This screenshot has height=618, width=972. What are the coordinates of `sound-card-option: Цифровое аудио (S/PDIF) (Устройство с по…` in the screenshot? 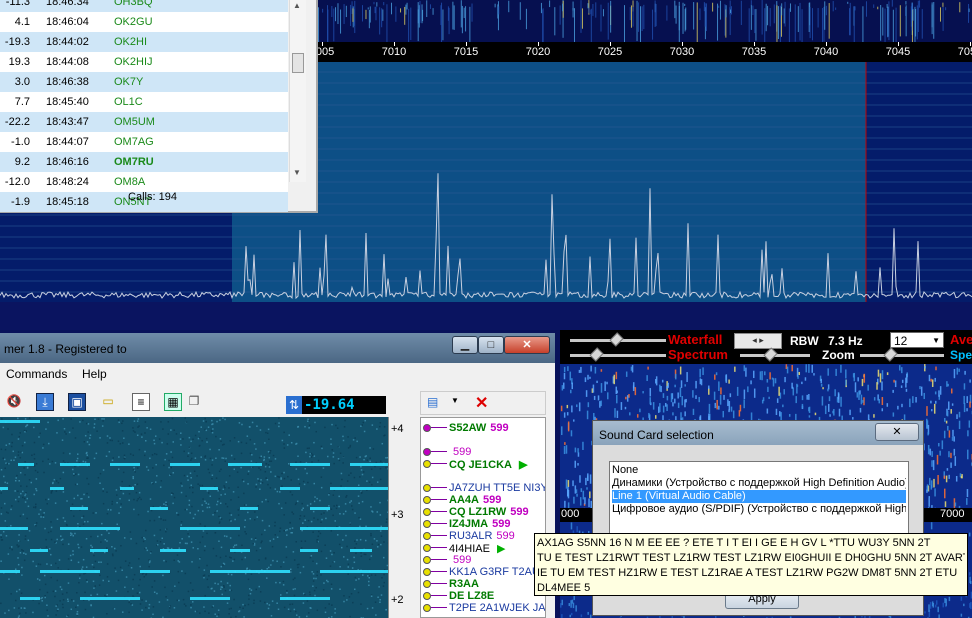 It's located at (759, 509).